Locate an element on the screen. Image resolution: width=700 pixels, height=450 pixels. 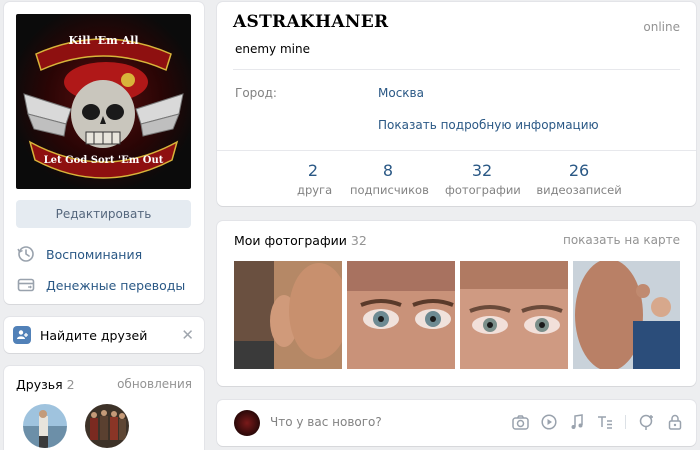
post-attach-toolbar is located at coordinates (597, 422).